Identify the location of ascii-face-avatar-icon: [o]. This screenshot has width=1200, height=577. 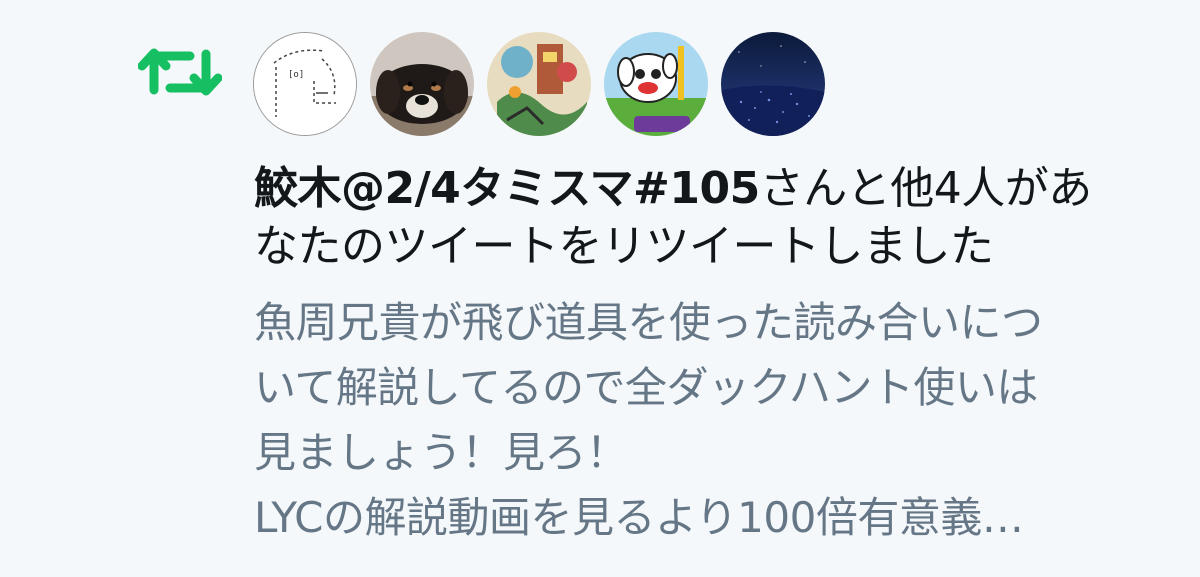
(305, 84).